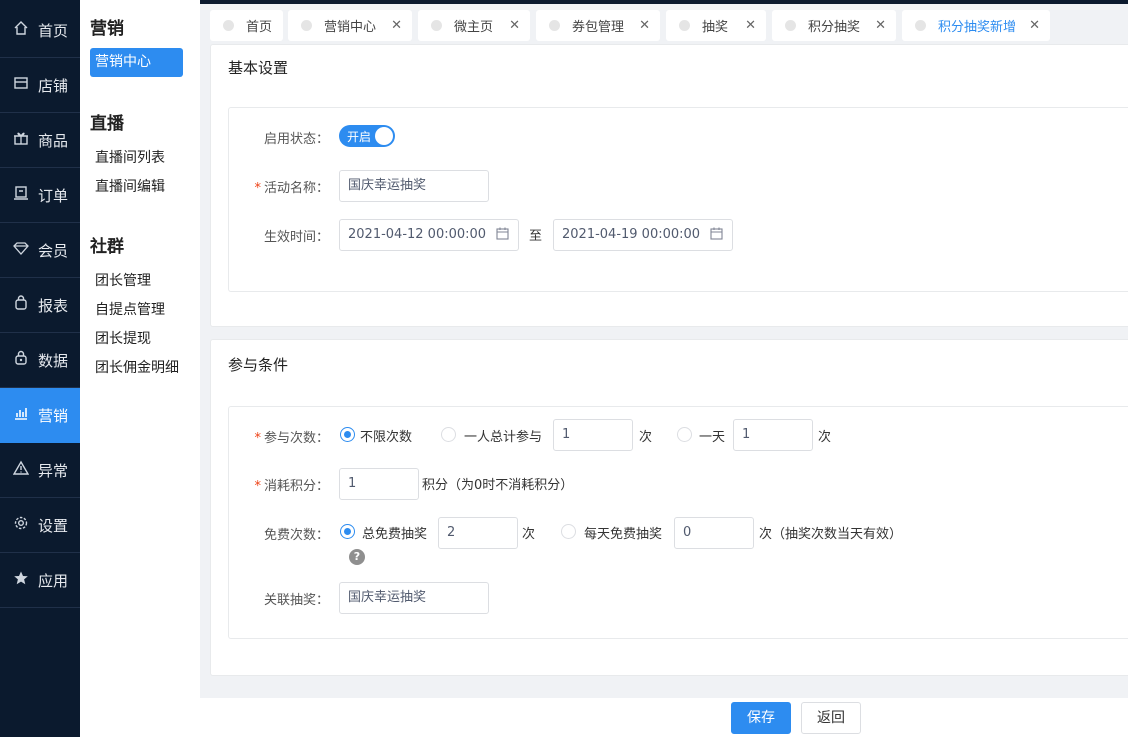  Describe the element at coordinates (664, 717) in the screenshot. I see `footer-bar: 保存 返回` at that location.